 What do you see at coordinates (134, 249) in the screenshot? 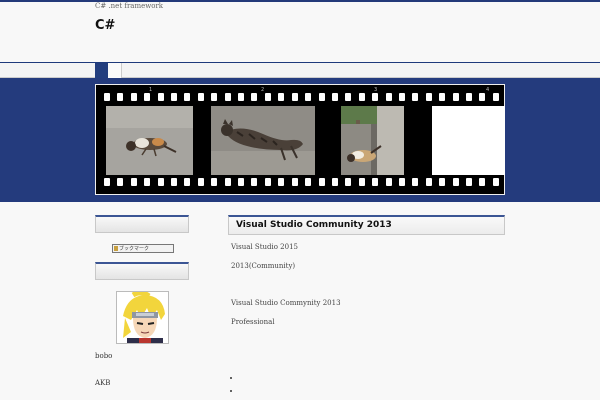
I see `bookmark-label: ブックマーク` at bounding box center [134, 249].